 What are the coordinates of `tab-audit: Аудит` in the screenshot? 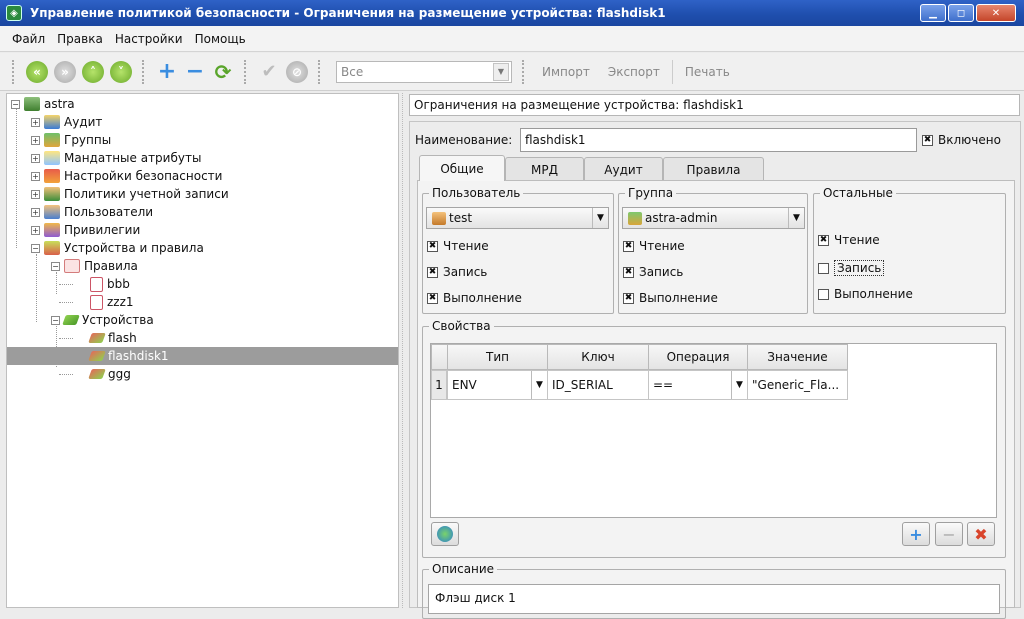 It's located at (623, 169).